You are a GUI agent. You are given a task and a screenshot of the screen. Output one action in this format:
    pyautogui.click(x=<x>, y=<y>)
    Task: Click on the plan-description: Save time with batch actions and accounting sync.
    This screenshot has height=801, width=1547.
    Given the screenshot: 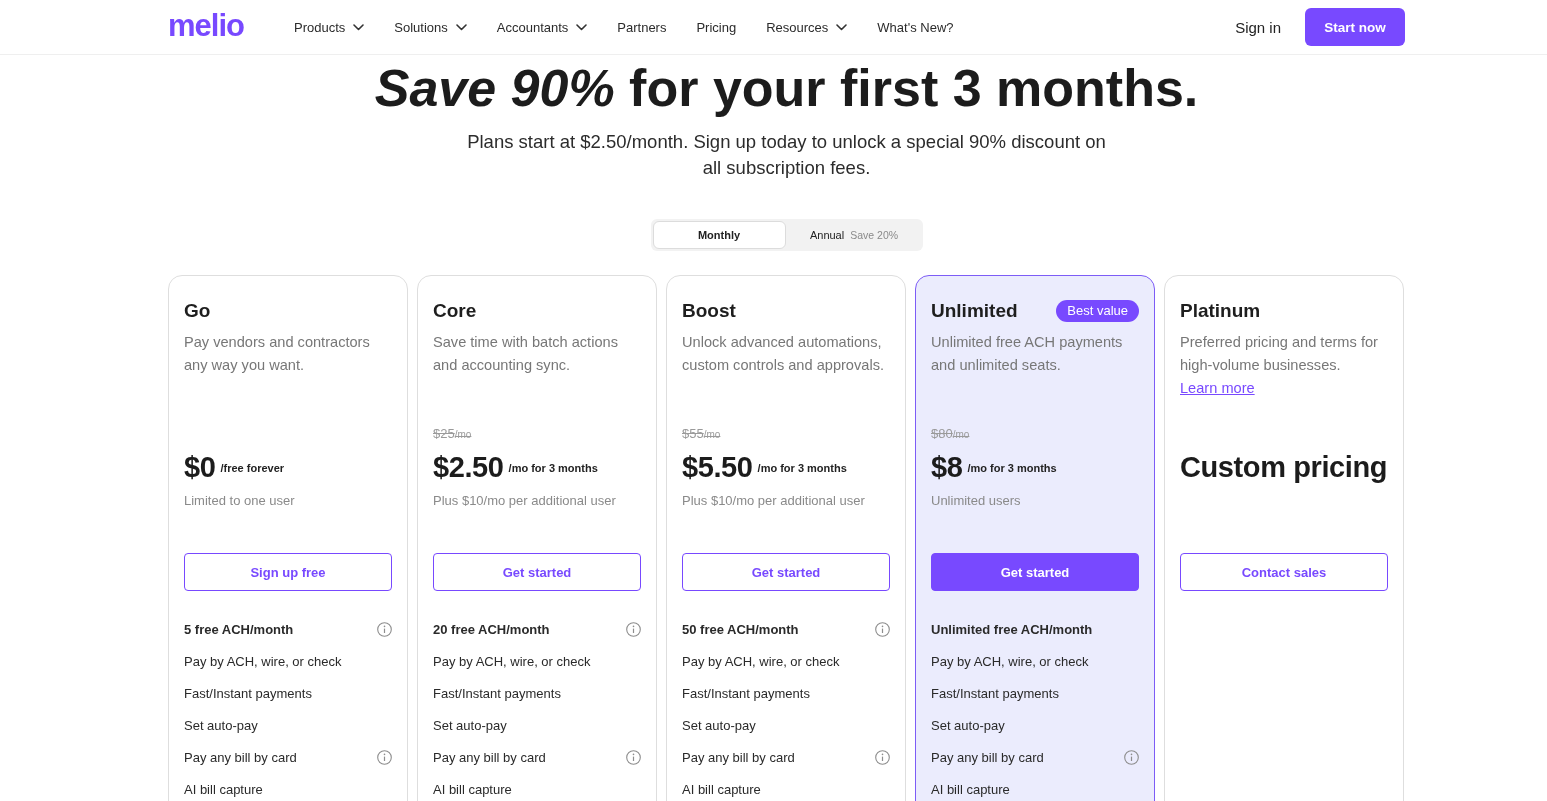 What is the action you would take?
    pyautogui.click(x=526, y=354)
    